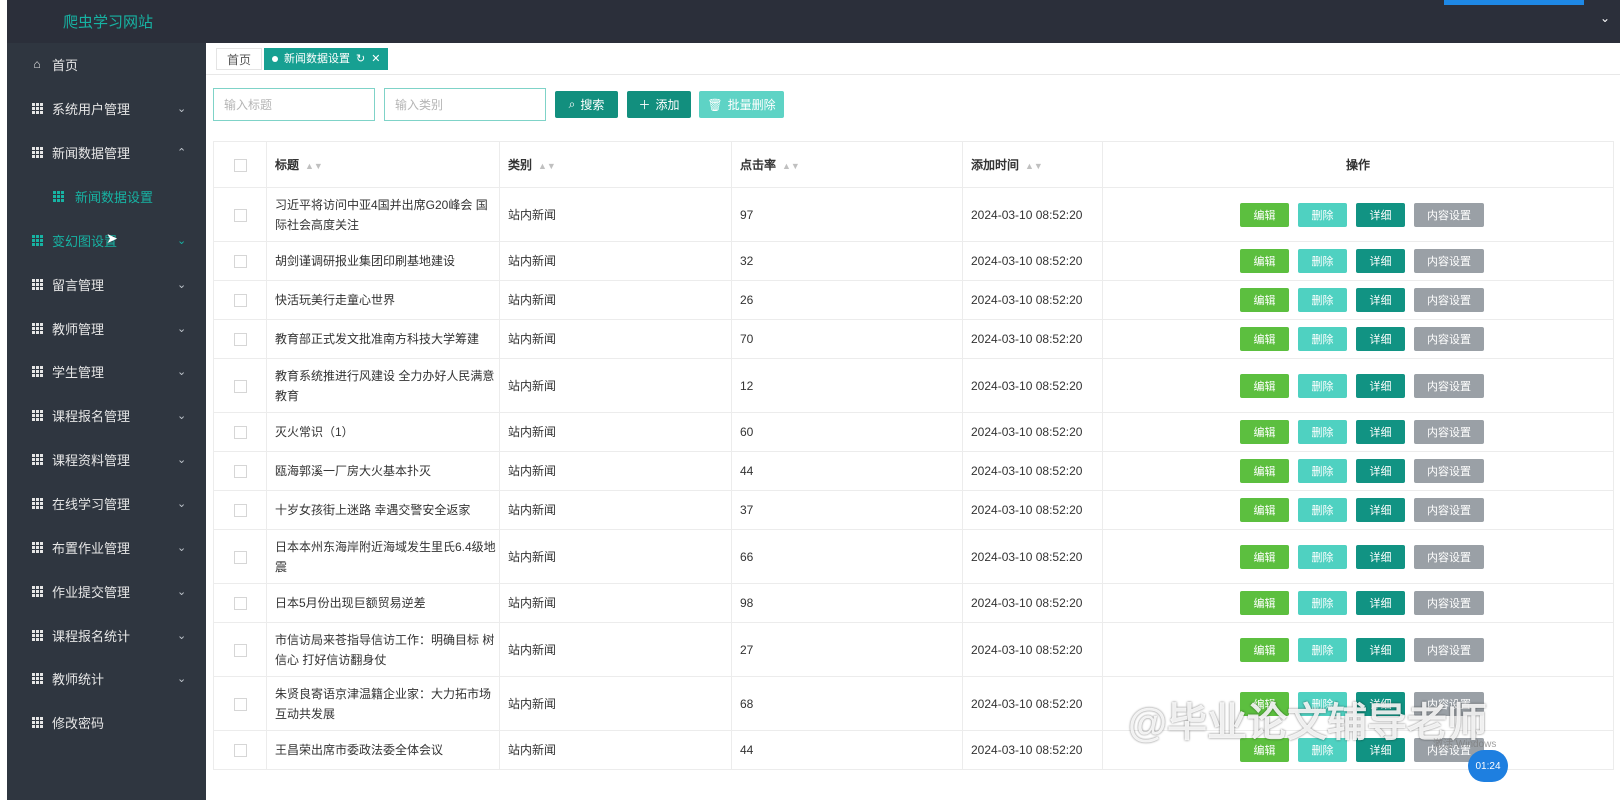 Image resolution: width=1620 pixels, height=800 pixels. What do you see at coordinates (240, 165) in the screenshot?
I see `select-all-checkbox` at bounding box center [240, 165].